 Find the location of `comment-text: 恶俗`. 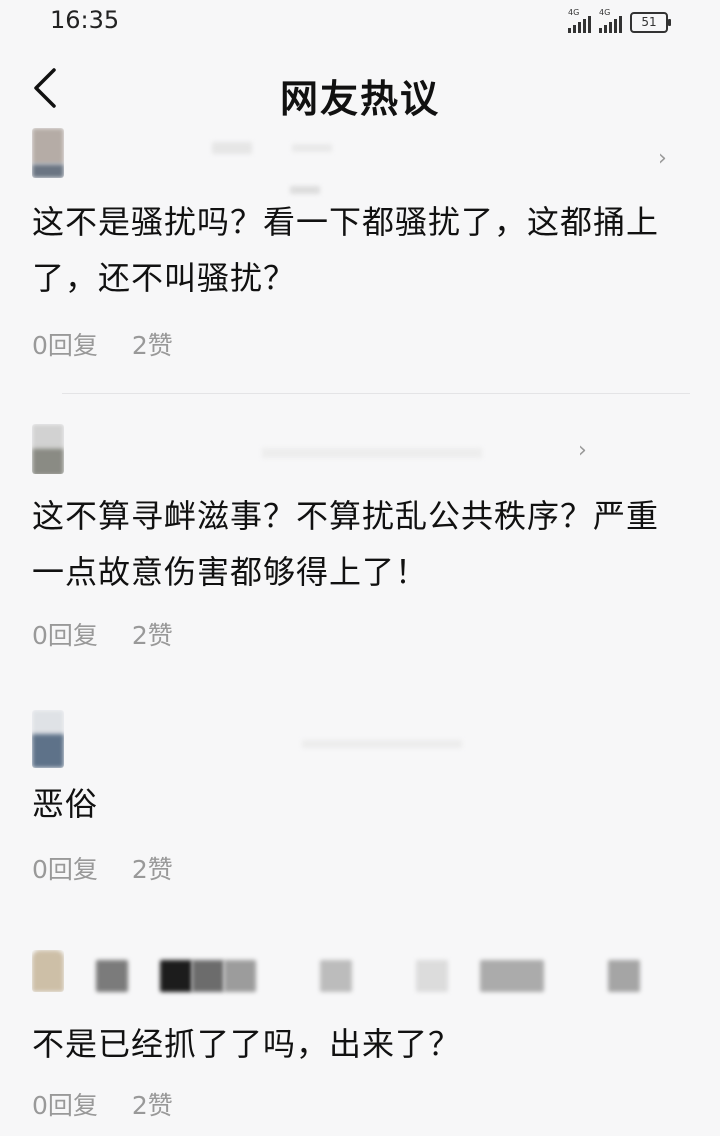

comment-text: 恶俗 is located at coordinates (65, 804).